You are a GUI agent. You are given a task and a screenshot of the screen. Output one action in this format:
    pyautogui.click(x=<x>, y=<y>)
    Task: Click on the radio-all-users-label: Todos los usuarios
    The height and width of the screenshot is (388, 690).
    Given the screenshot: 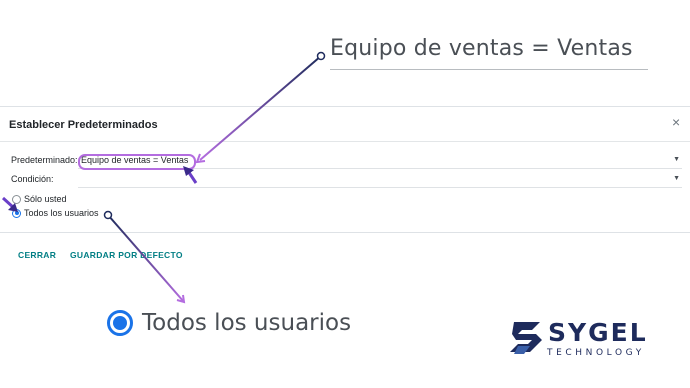 What is the action you would take?
    pyautogui.click(x=61, y=213)
    